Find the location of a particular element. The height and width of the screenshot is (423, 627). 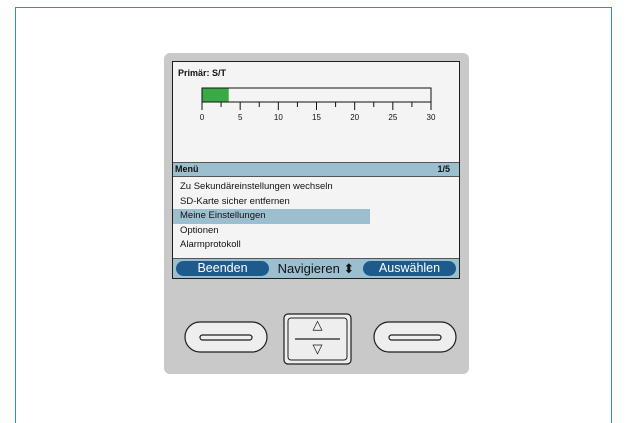

navigation-rocker: △ ▽ is located at coordinates (317, 339).